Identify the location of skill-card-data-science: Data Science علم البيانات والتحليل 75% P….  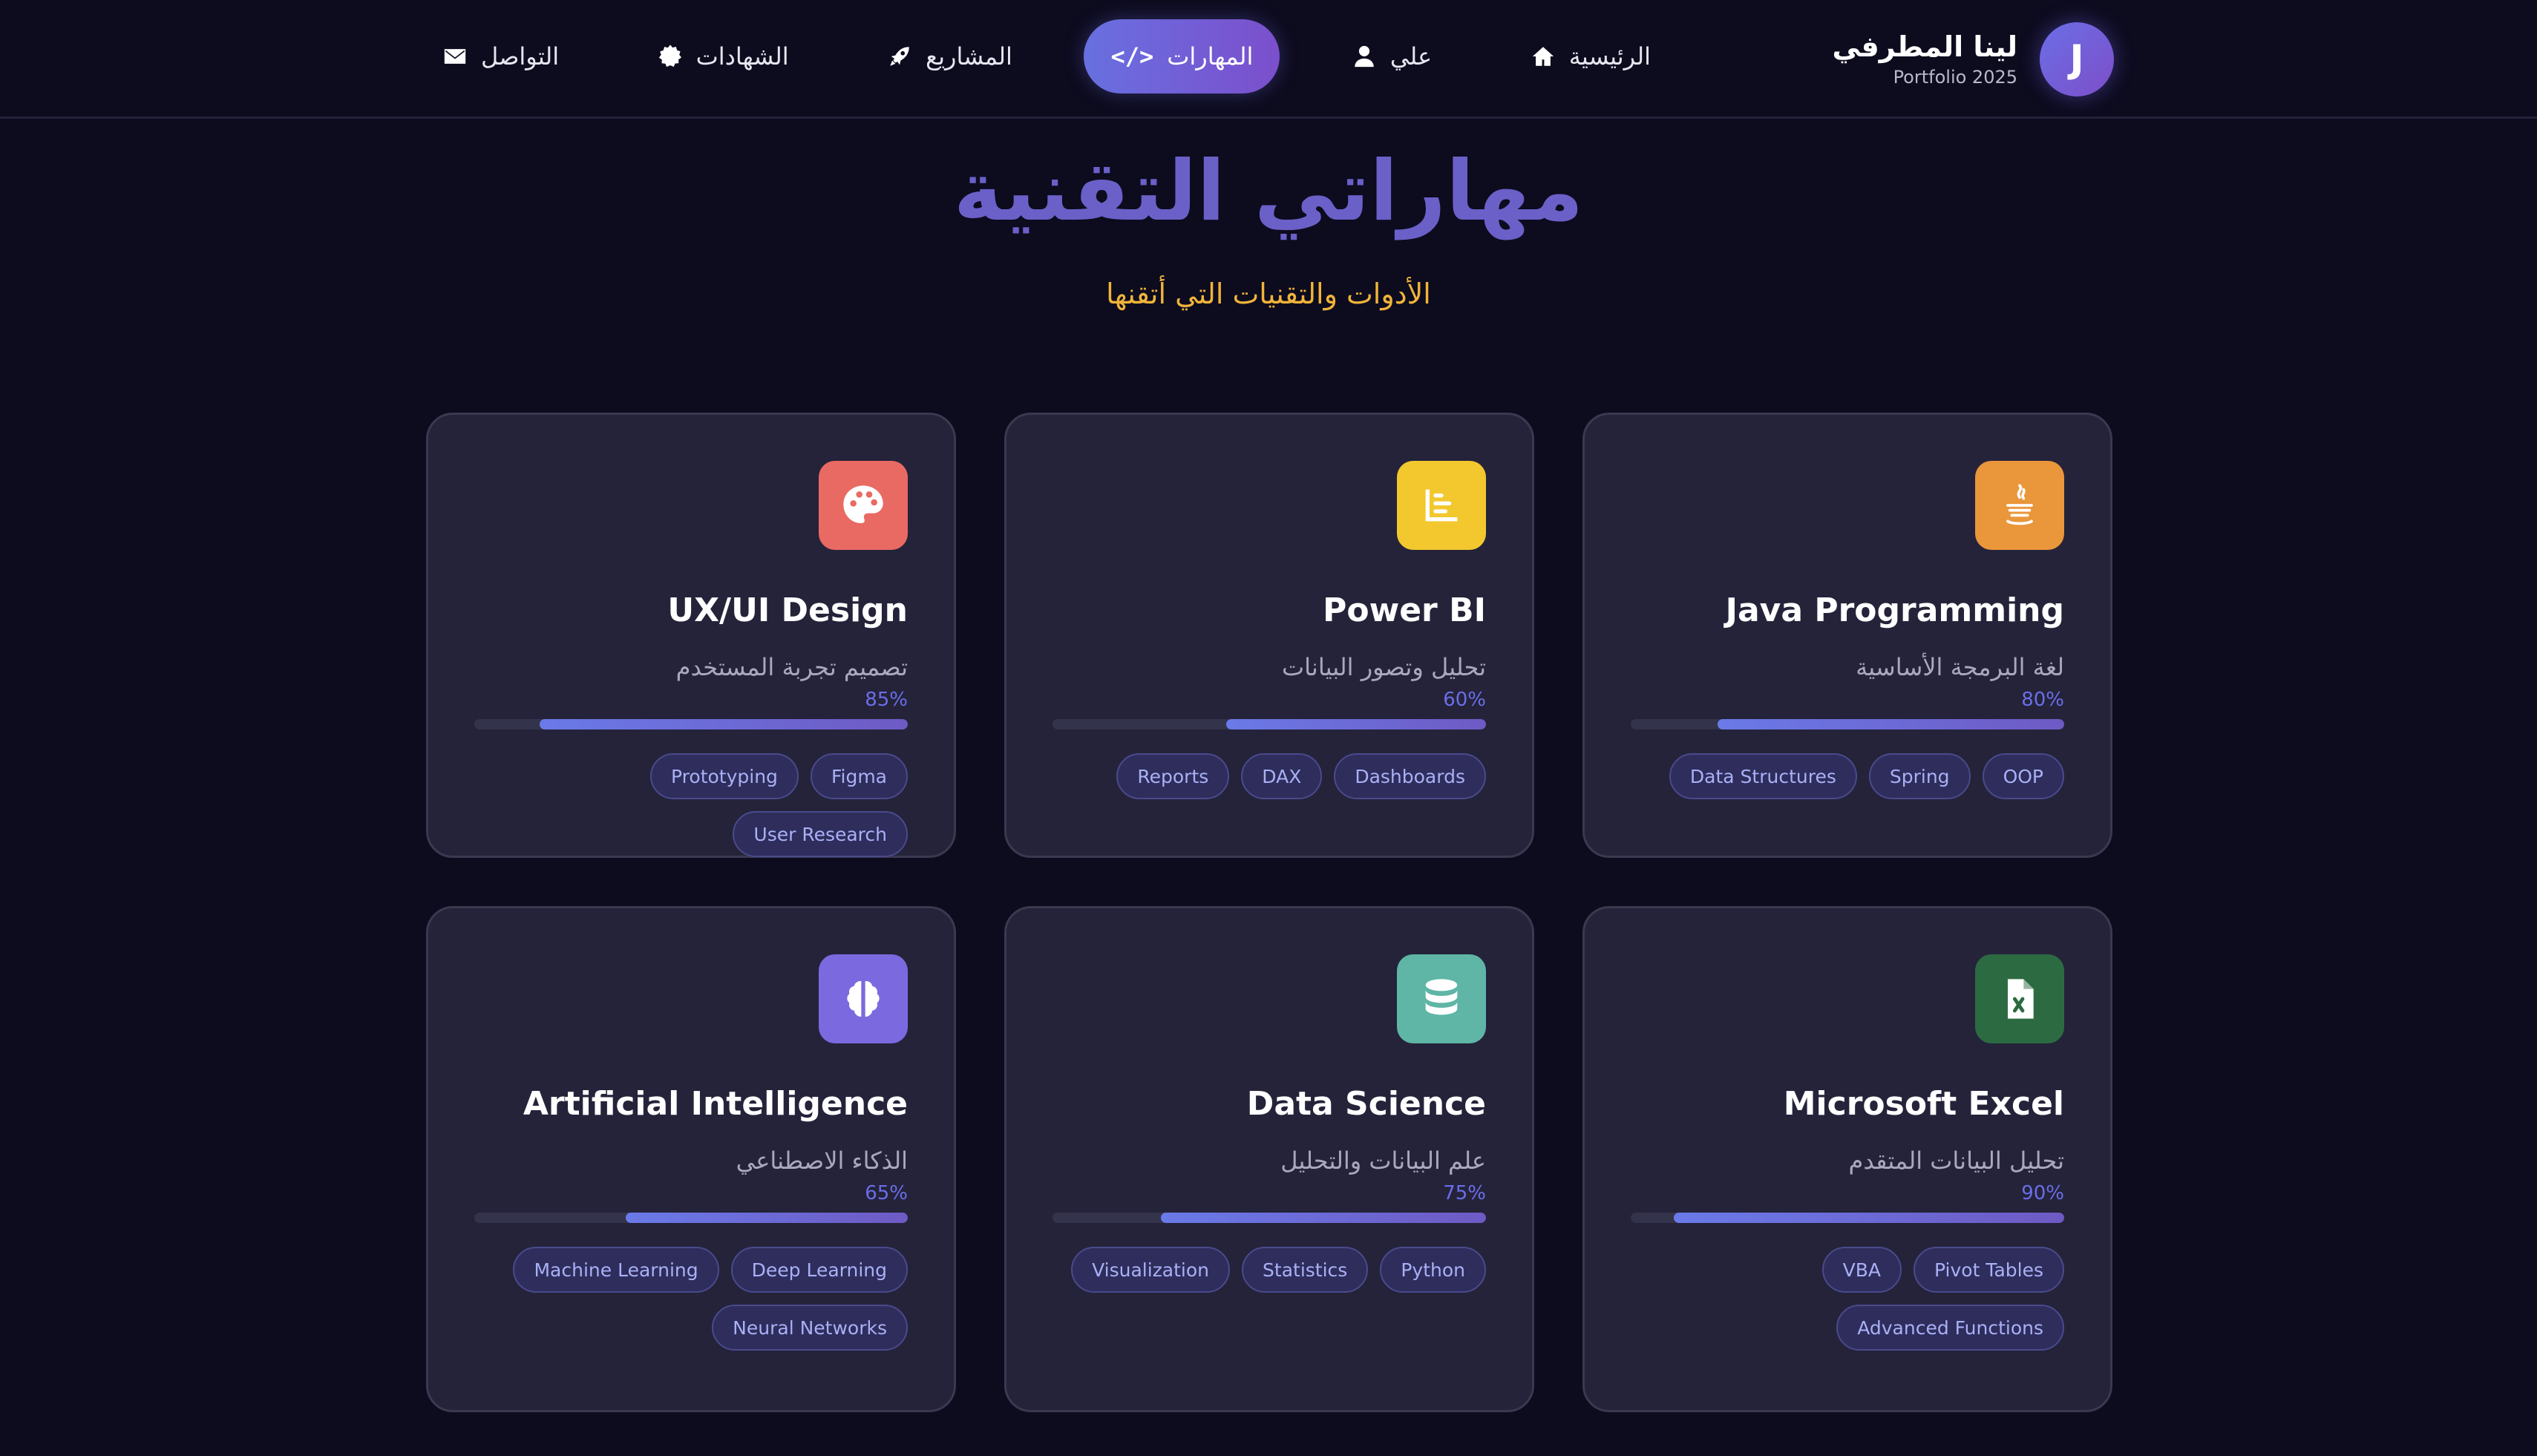
(1269, 1159).